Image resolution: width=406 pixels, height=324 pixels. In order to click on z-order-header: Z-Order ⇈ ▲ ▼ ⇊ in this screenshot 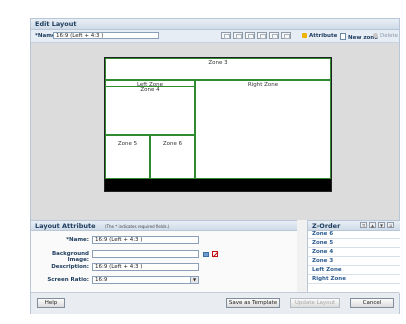, I will do `click(354, 226)`.